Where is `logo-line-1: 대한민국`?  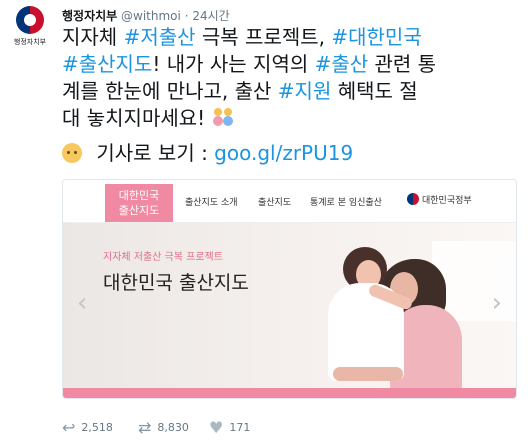 logo-line-1: 대한민국 is located at coordinates (139, 195).